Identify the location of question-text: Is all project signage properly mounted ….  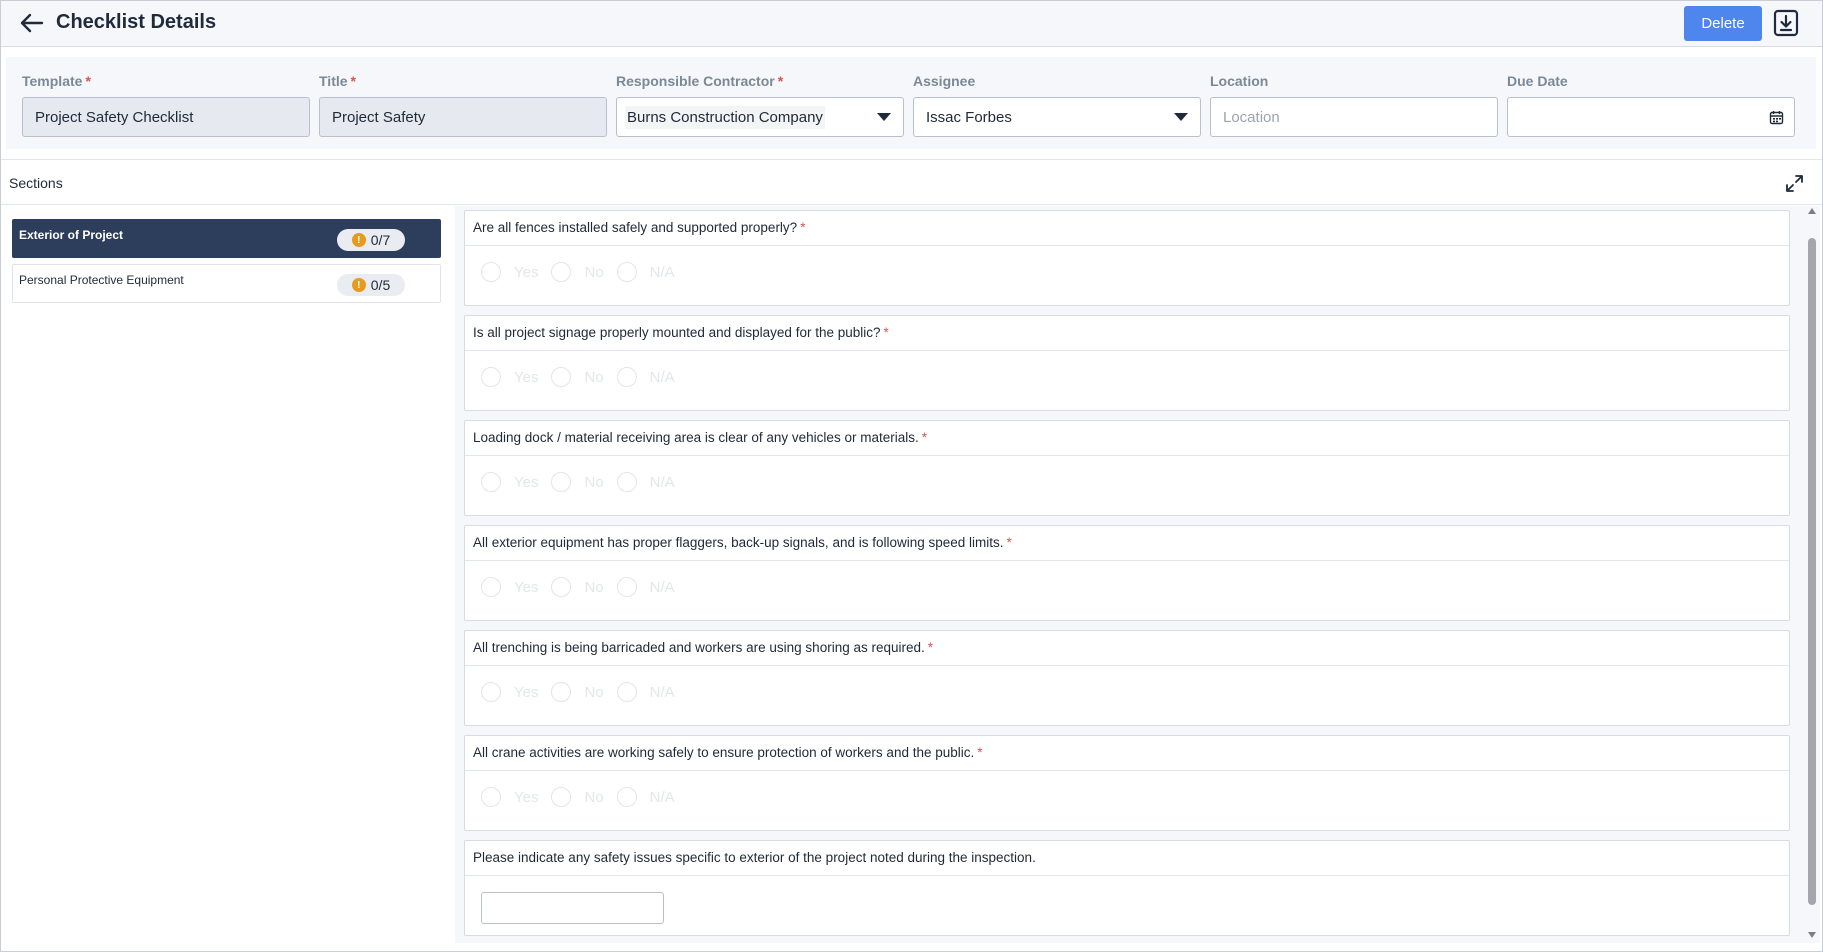
(1127, 333).